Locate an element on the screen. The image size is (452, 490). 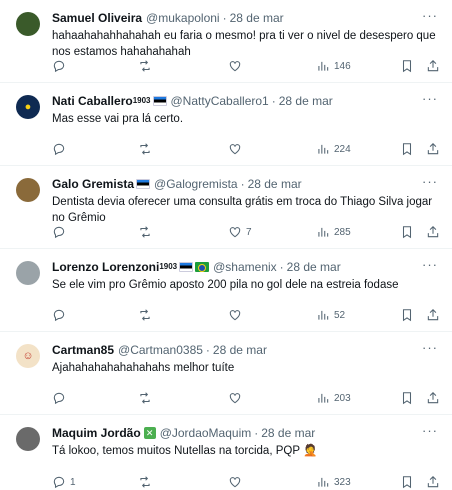
green-check-icon: ✕ is located at coordinates (149, 433).